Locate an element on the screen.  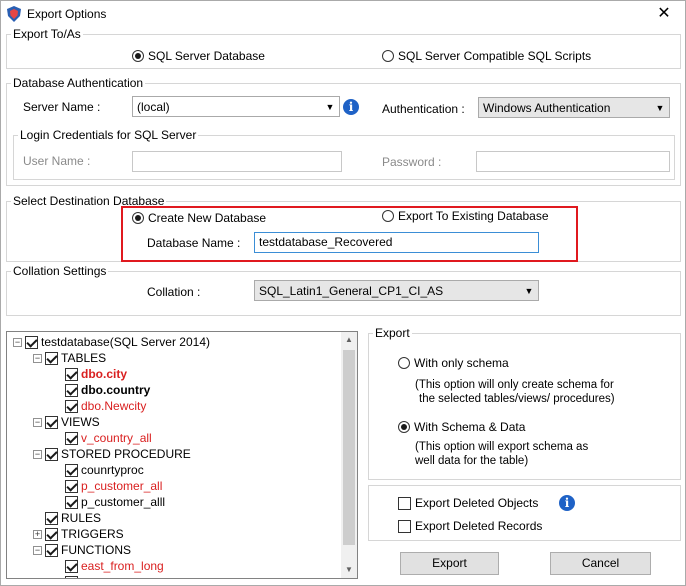
scroll-up-icon: ▲ is located at coordinates (349, 340).